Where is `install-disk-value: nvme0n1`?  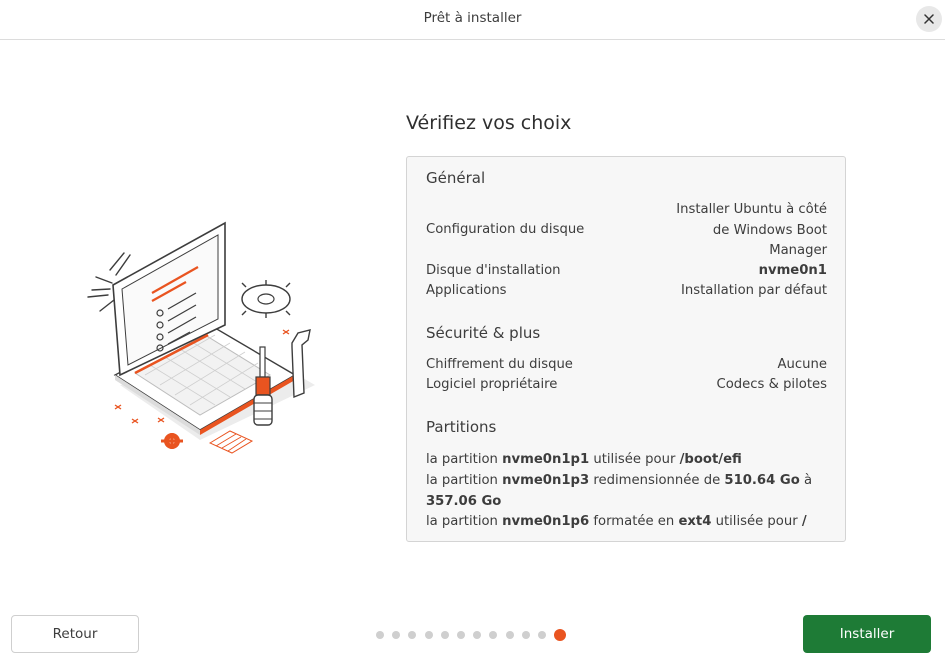 install-disk-value: nvme0n1 is located at coordinates (792, 270).